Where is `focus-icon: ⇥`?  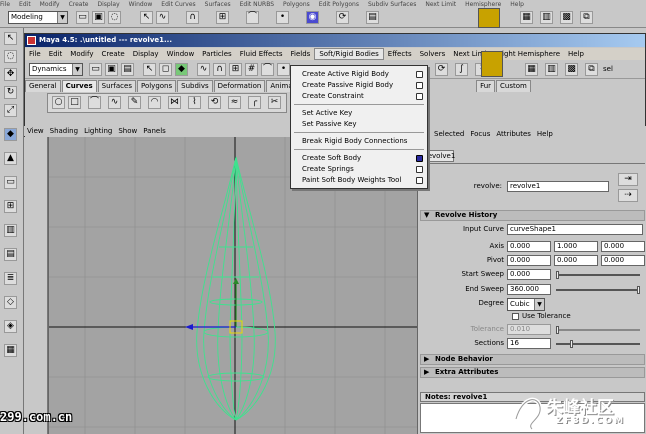
focus-icon: ⇥ is located at coordinates (628, 179).